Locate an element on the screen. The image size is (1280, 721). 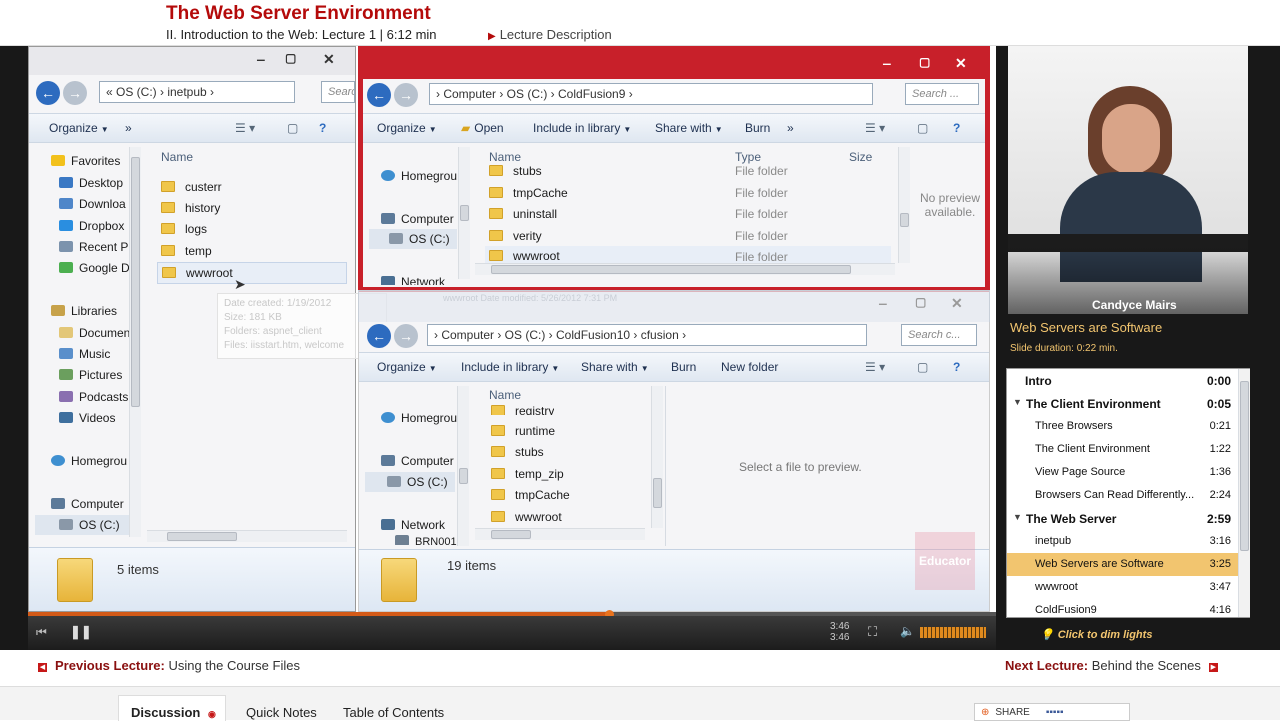
nav-dropbox: Dropbox is located at coordinates (91, 226).